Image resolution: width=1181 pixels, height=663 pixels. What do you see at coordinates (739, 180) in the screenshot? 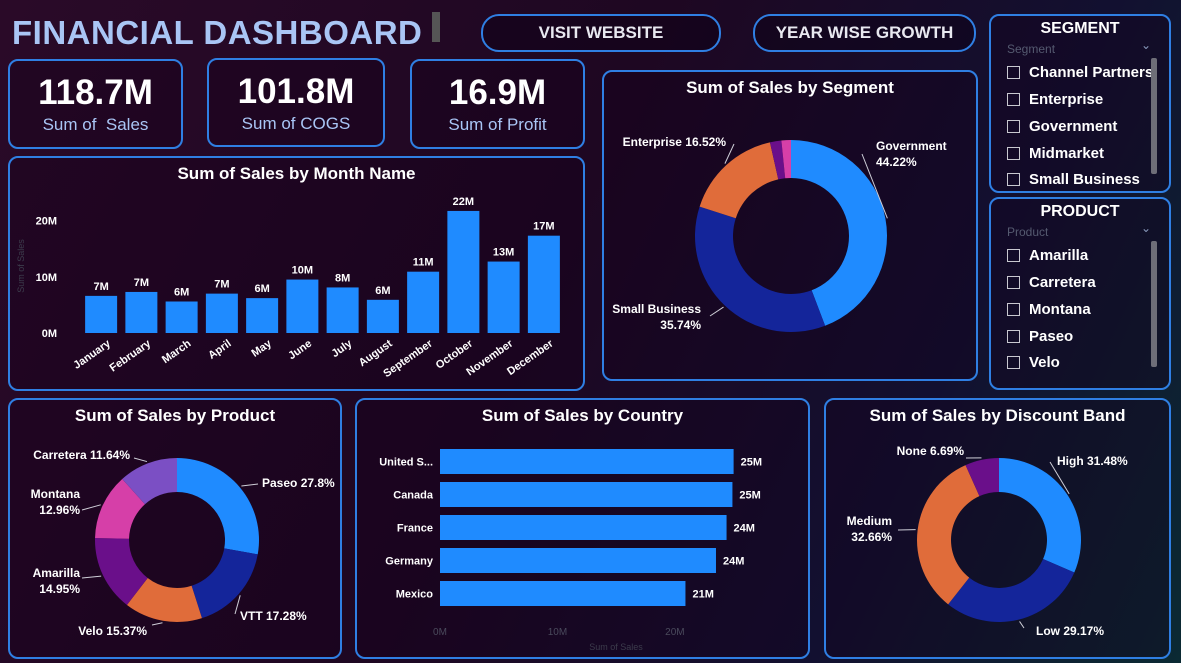
I see `slice-enterprise` at bounding box center [739, 180].